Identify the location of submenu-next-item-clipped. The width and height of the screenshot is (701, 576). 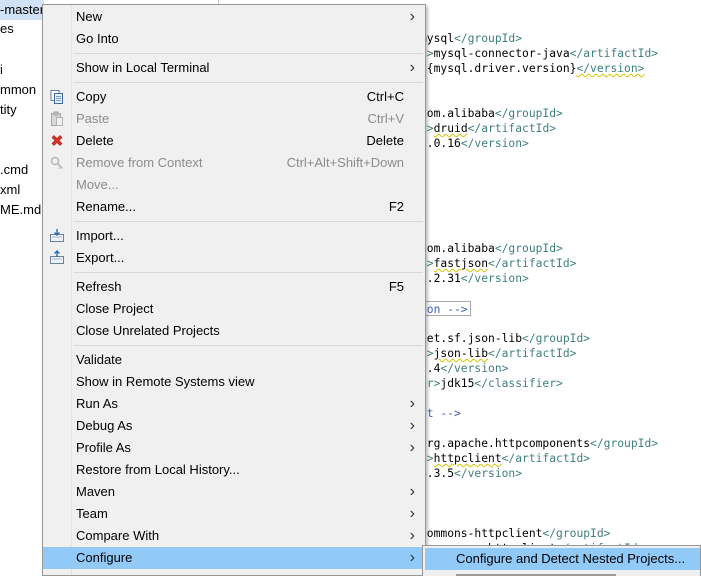
(536, 573).